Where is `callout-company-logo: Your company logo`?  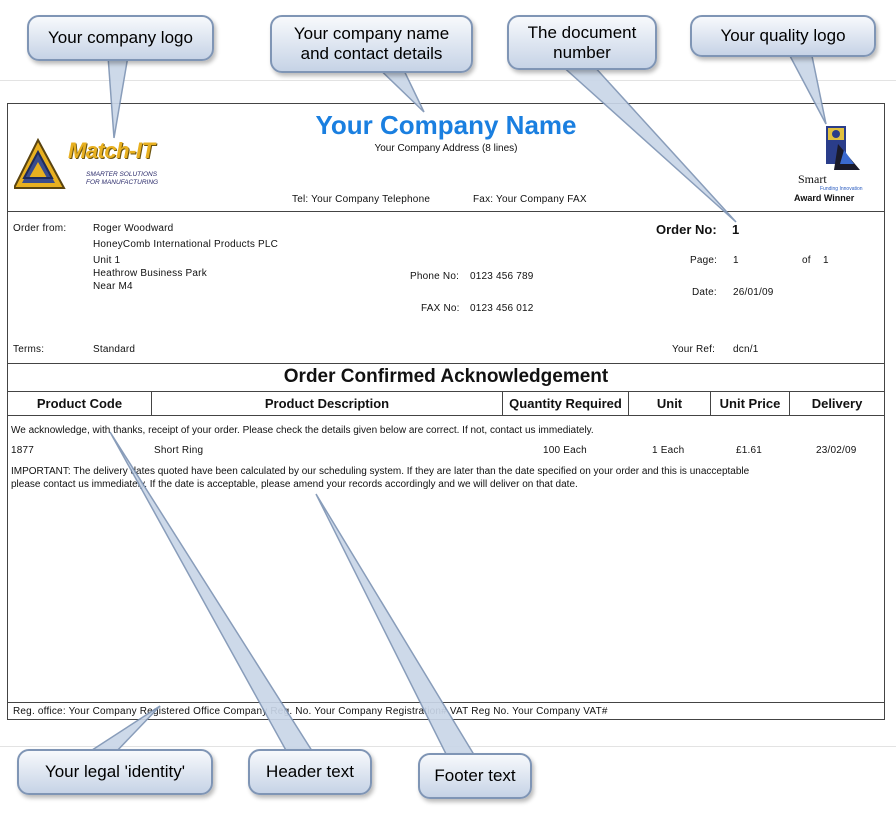 callout-company-logo: Your company logo is located at coordinates (120, 38).